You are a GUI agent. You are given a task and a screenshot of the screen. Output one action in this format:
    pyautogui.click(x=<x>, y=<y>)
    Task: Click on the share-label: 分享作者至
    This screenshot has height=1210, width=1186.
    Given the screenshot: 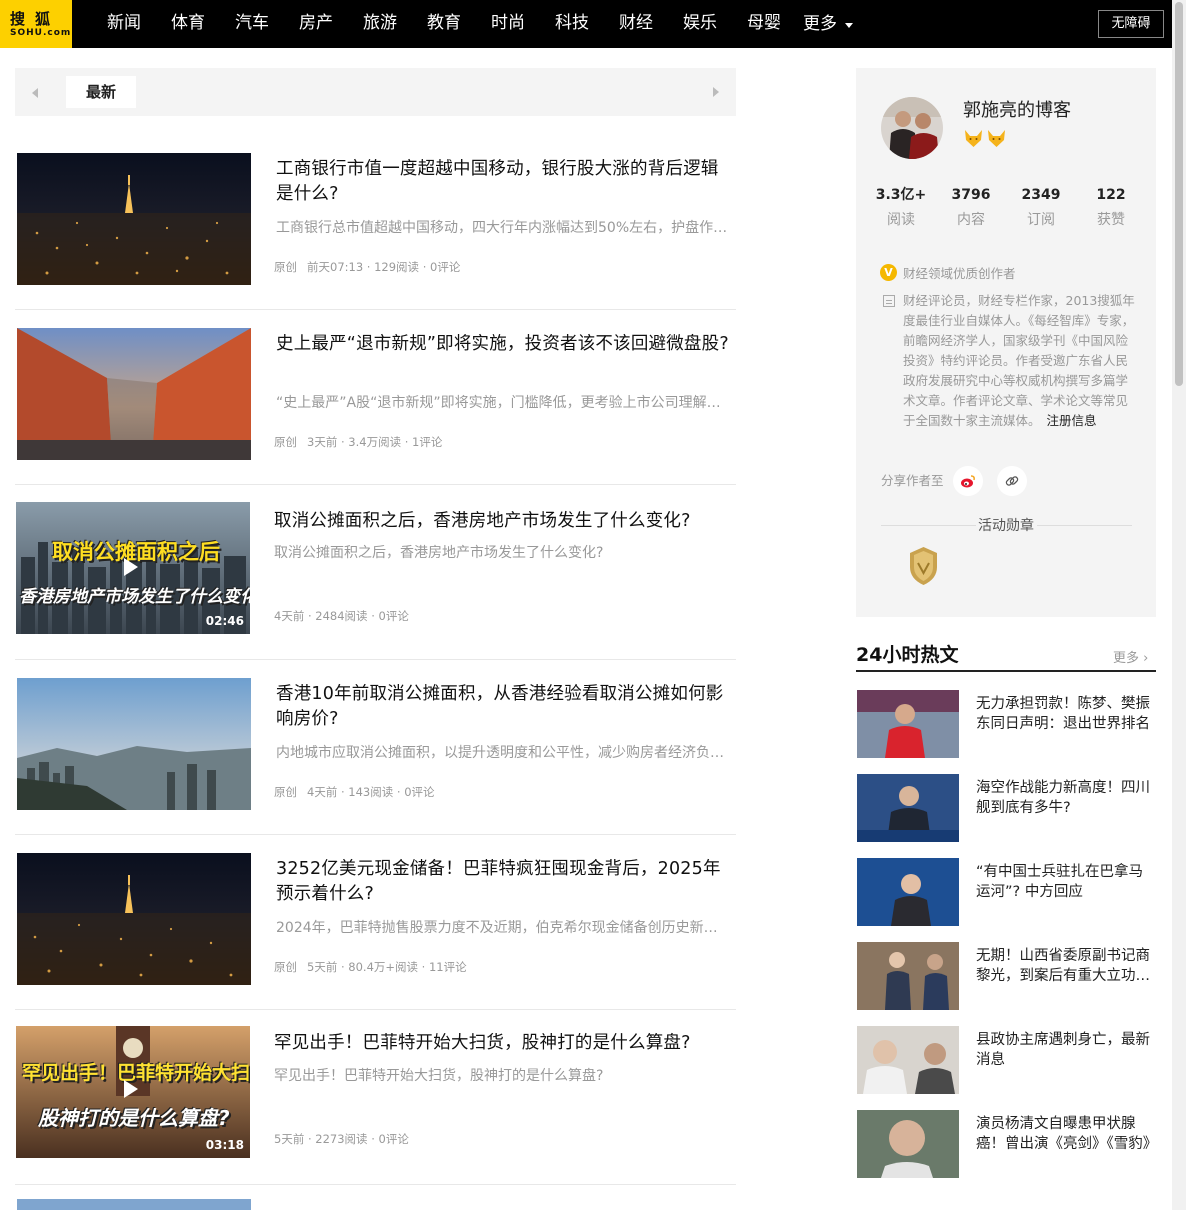 What is the action you would take?
    pyautogui.click(x=912, y=480)
    